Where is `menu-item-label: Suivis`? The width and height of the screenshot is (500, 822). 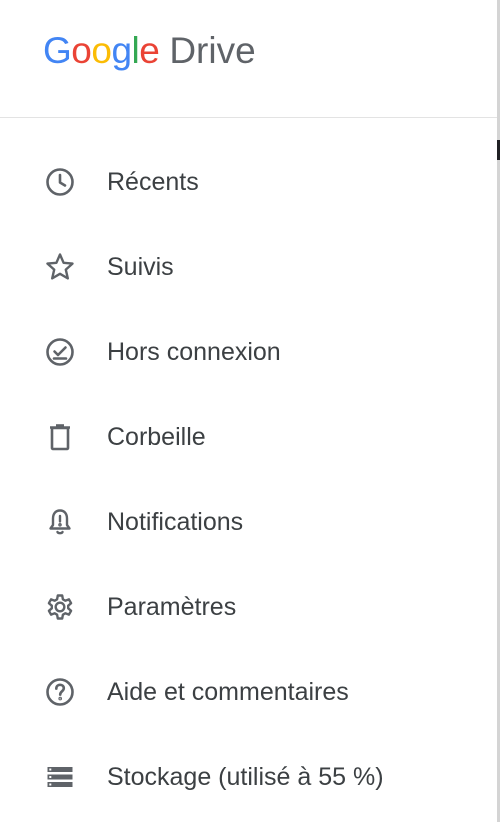
menu-item-label: Suivis is located at coordinates (140, 267).